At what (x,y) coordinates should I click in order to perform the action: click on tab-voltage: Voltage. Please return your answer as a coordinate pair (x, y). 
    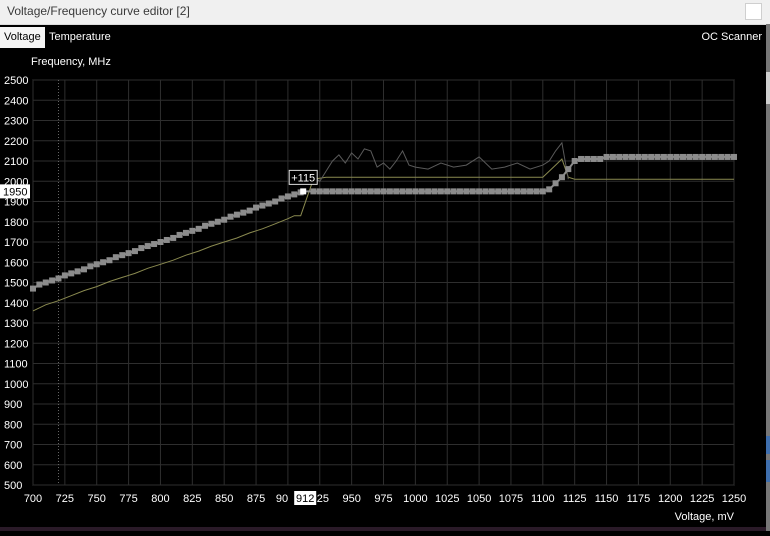
    Looking at the image, I should click on (22, 37).